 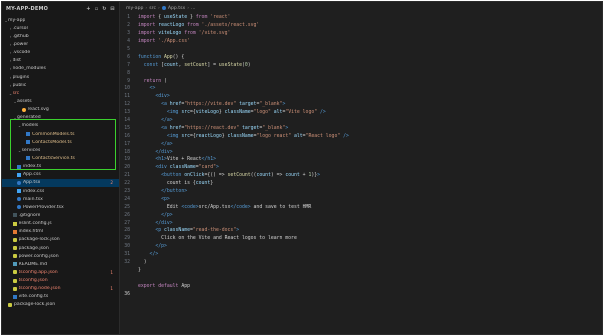 What do you see at coordinates (32, 183) in the screenshot?
I see `tree-item-label: App.tsx` at bounding box center [32, 183].